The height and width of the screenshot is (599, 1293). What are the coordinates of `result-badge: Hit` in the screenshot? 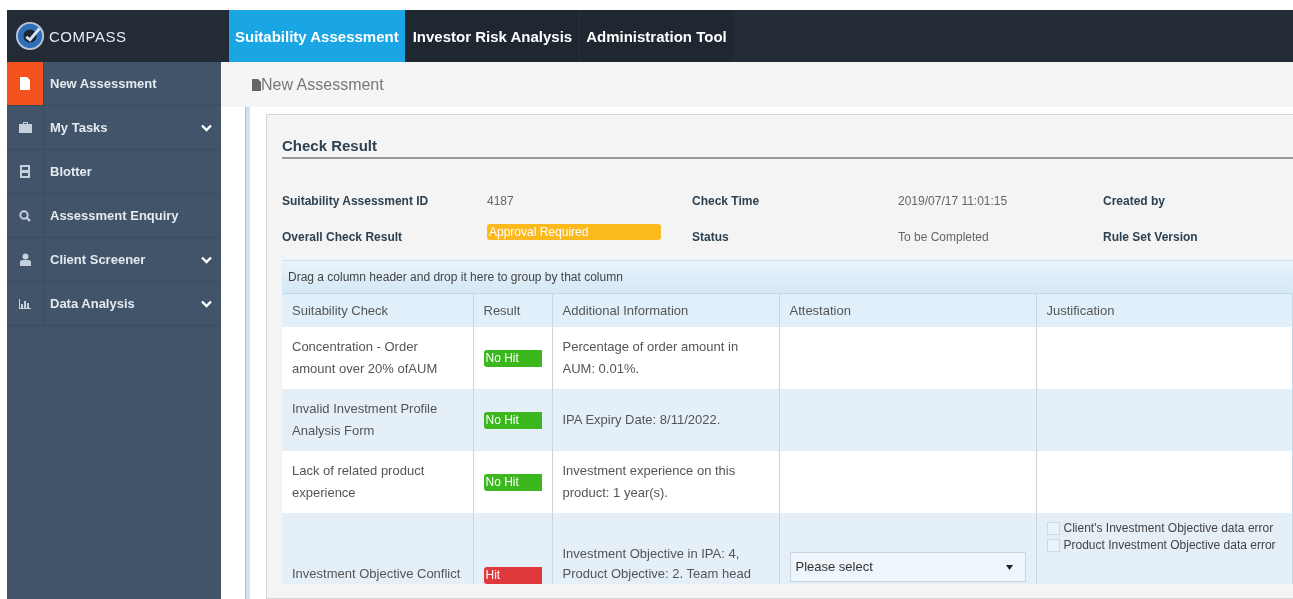 It's located at (512, 575).